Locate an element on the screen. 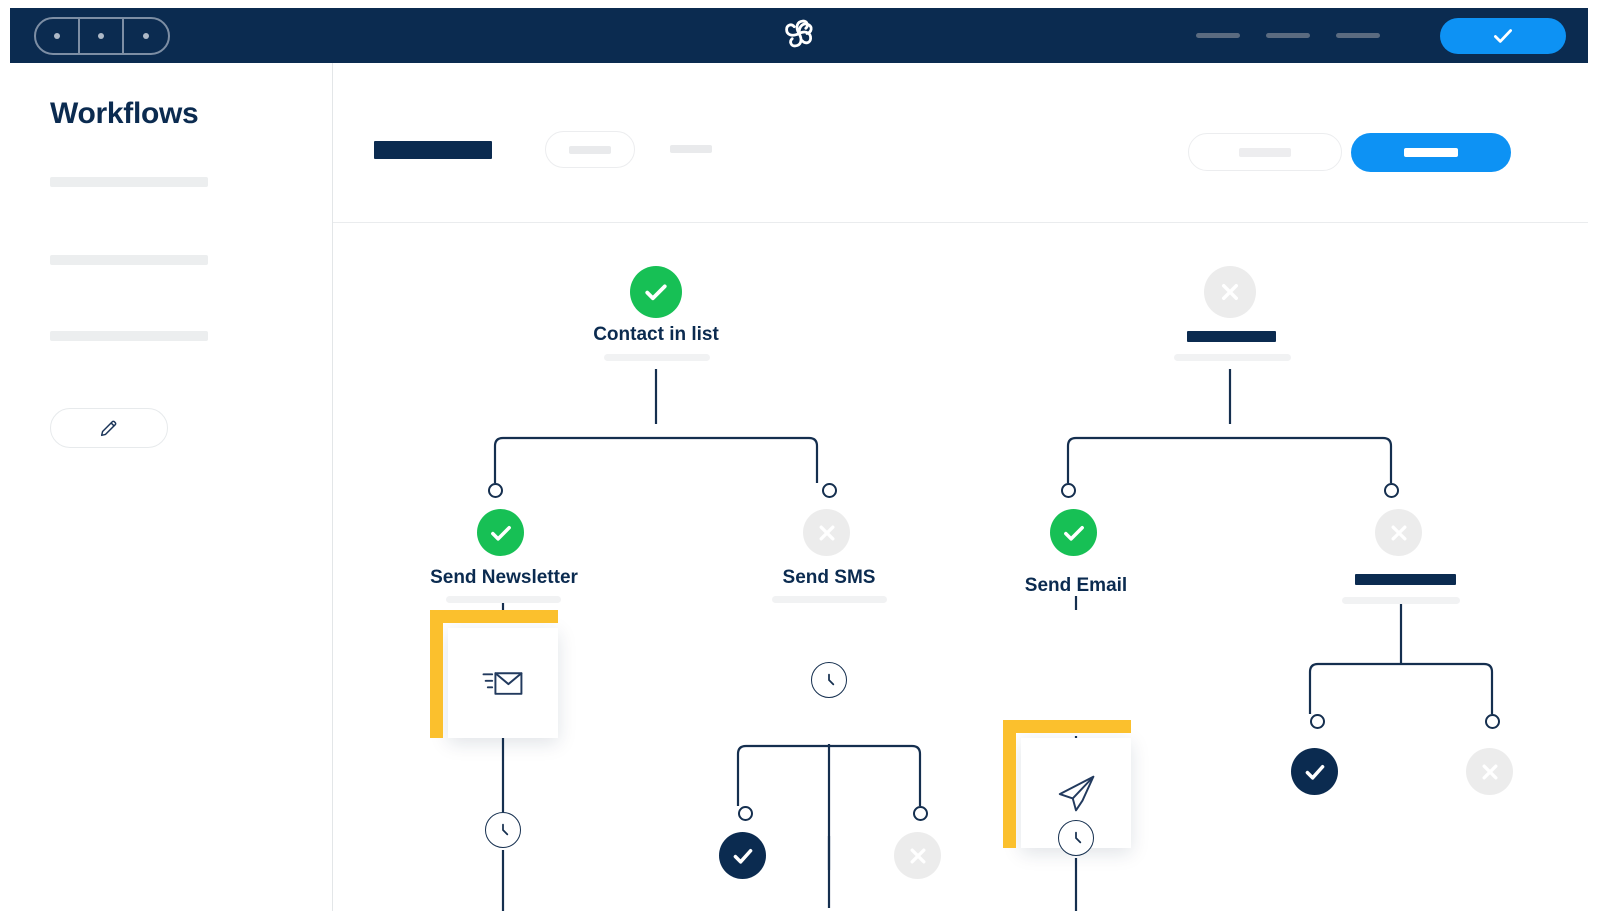 This screenshot has height=911, width=1597. node-sms-leaf-no is located at coordinates (917, 855).